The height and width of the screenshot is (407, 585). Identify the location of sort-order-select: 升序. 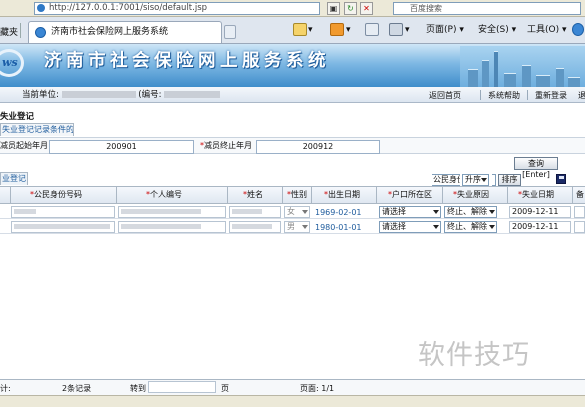
(475, 180).